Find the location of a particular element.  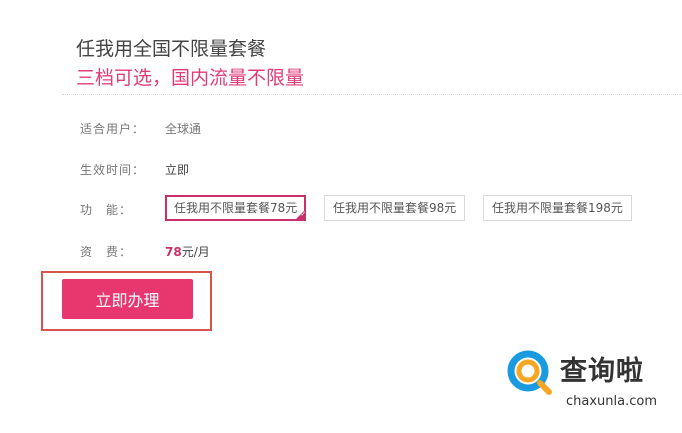

function-label: 功 能： is located at coordinates (106, 210).